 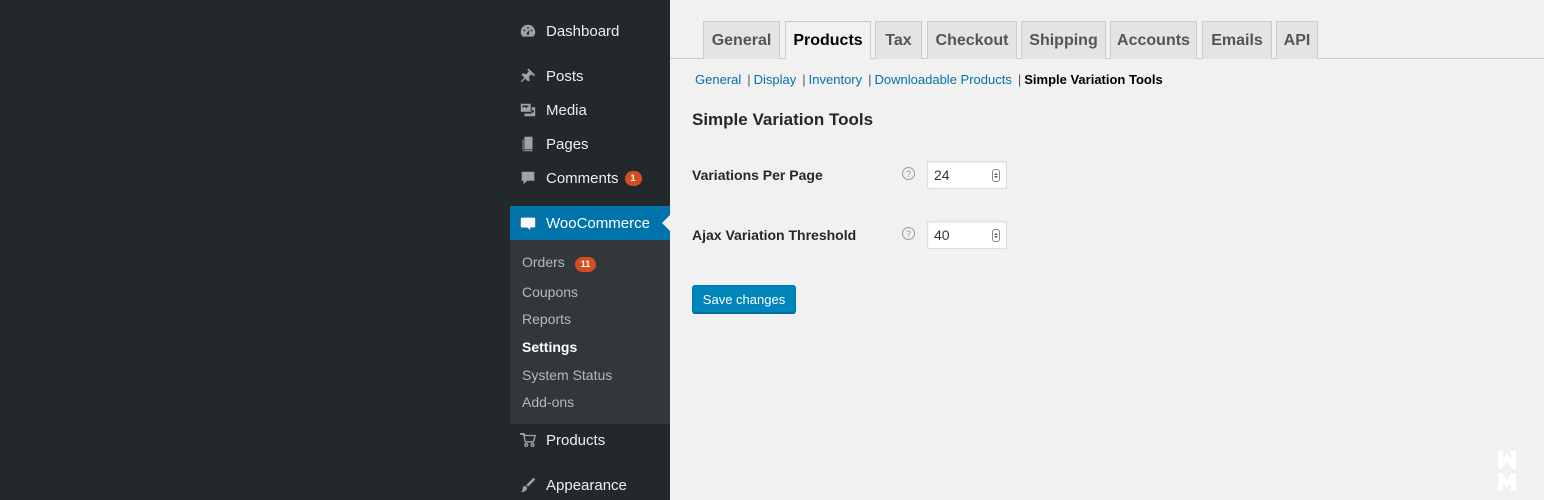 I want to click on menu-comments: Comments 1, so click(x=590, y=178).